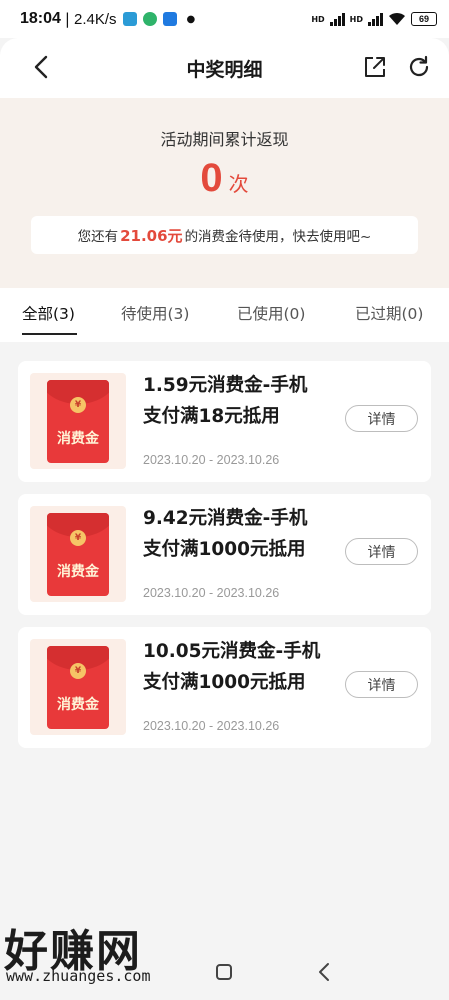  I want to click on filter-tabs: 全部(3) 待使用(3) 已使用(0) 已过期(0), so click(224, 315).